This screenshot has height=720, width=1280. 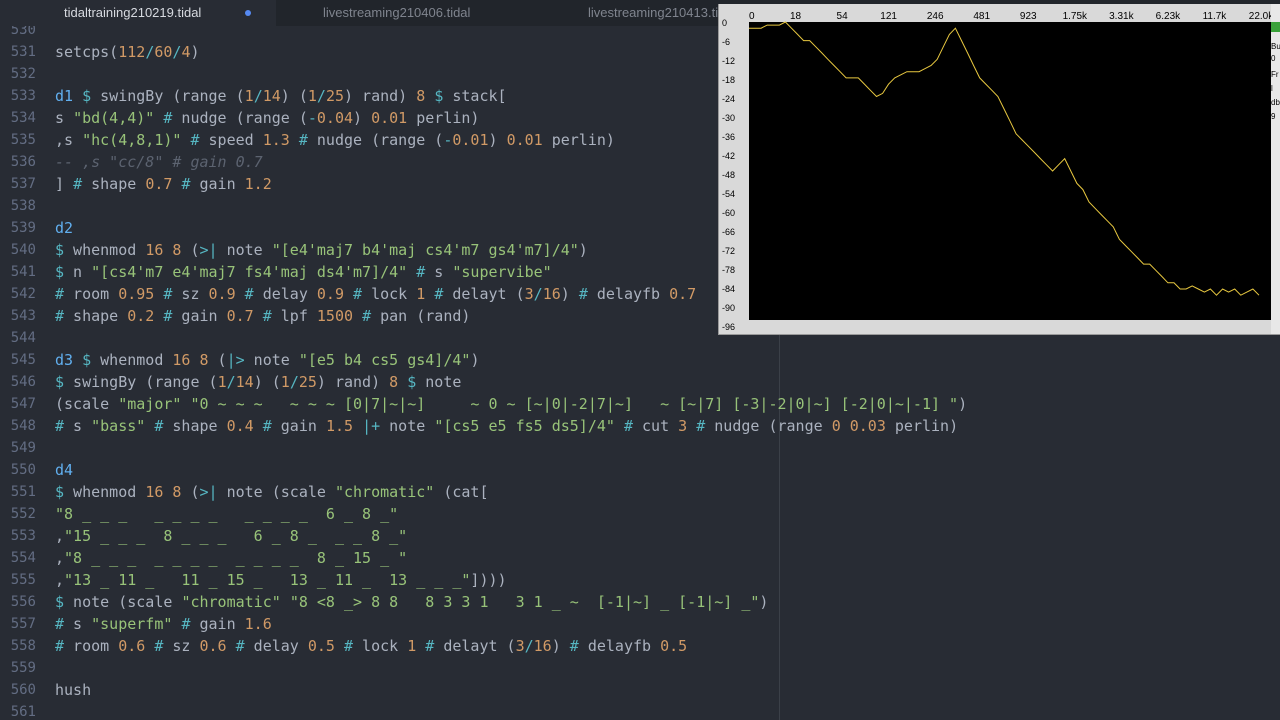 I want to click on code-token: hush, so click(x=73, y=690).